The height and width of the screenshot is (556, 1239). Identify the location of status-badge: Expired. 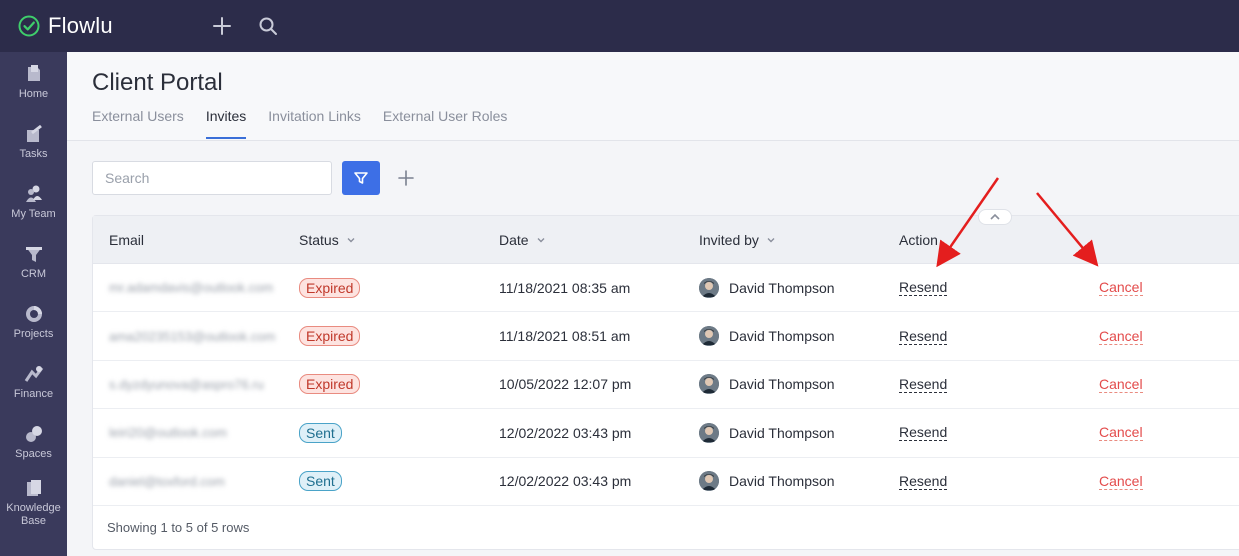
(330, 384).